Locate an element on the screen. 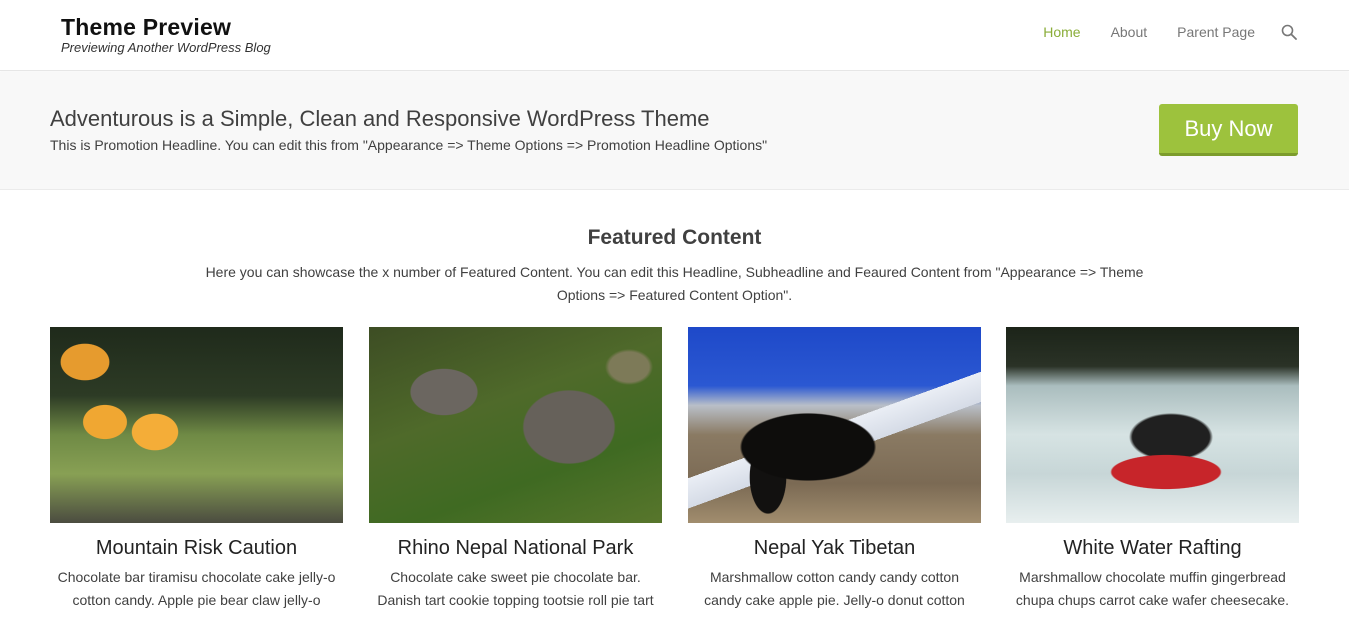 The width and height of the screenshot is (1349, 621). buy-now-button: Buy Now is located at coordinates (1228, 130).